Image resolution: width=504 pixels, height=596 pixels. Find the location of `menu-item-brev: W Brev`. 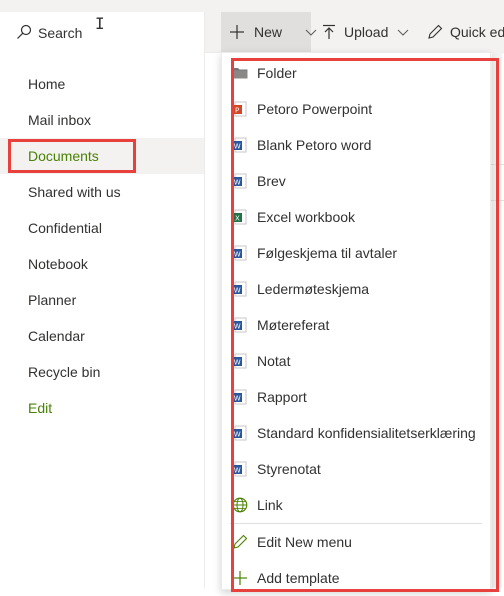

menu-item-brev: W Brev is located at coordinates (356, 181).